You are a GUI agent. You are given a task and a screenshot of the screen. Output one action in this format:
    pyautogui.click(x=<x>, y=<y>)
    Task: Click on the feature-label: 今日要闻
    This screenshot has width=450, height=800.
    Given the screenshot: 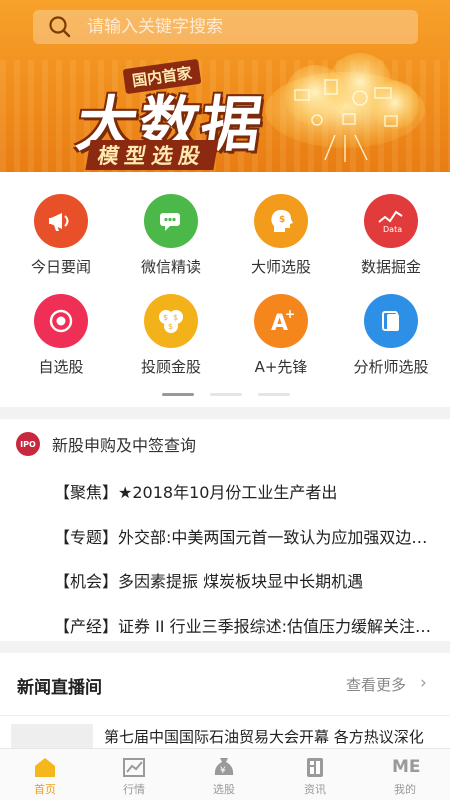 What is the action you would take?
    pyautogui.click(x=60, y=267)
    